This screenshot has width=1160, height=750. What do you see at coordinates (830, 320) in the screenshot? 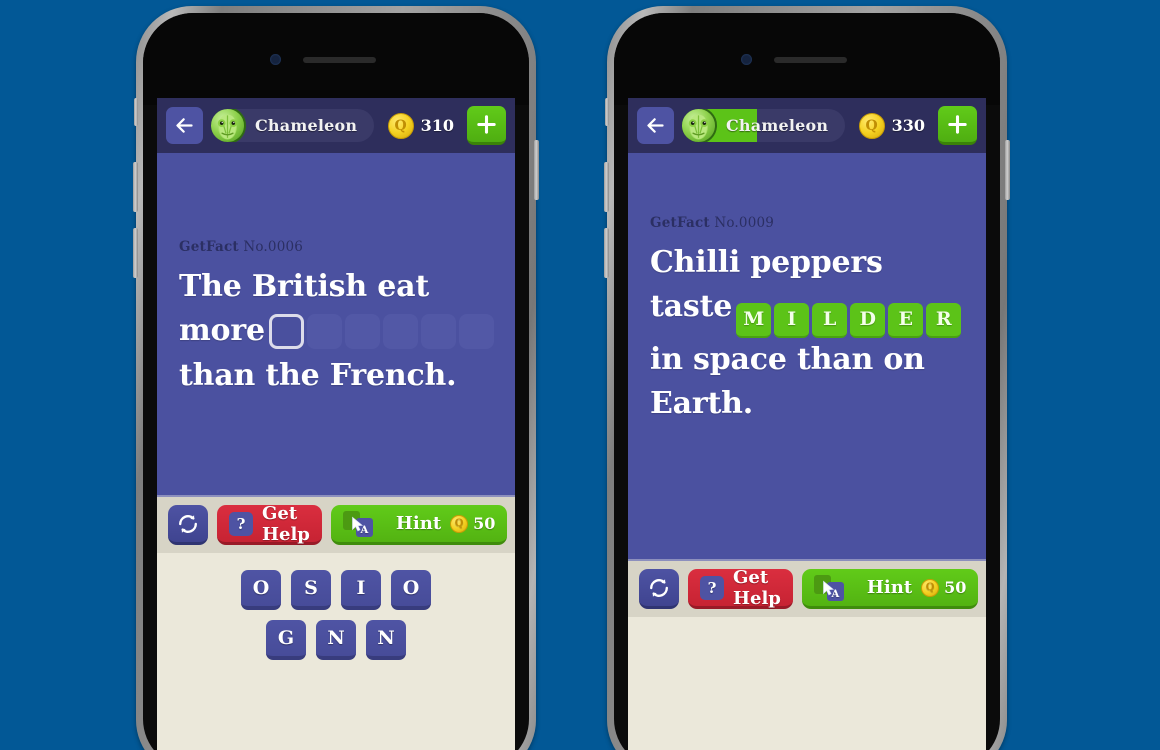
I see `revealed-letter: L` at bounding box center [830, 320].